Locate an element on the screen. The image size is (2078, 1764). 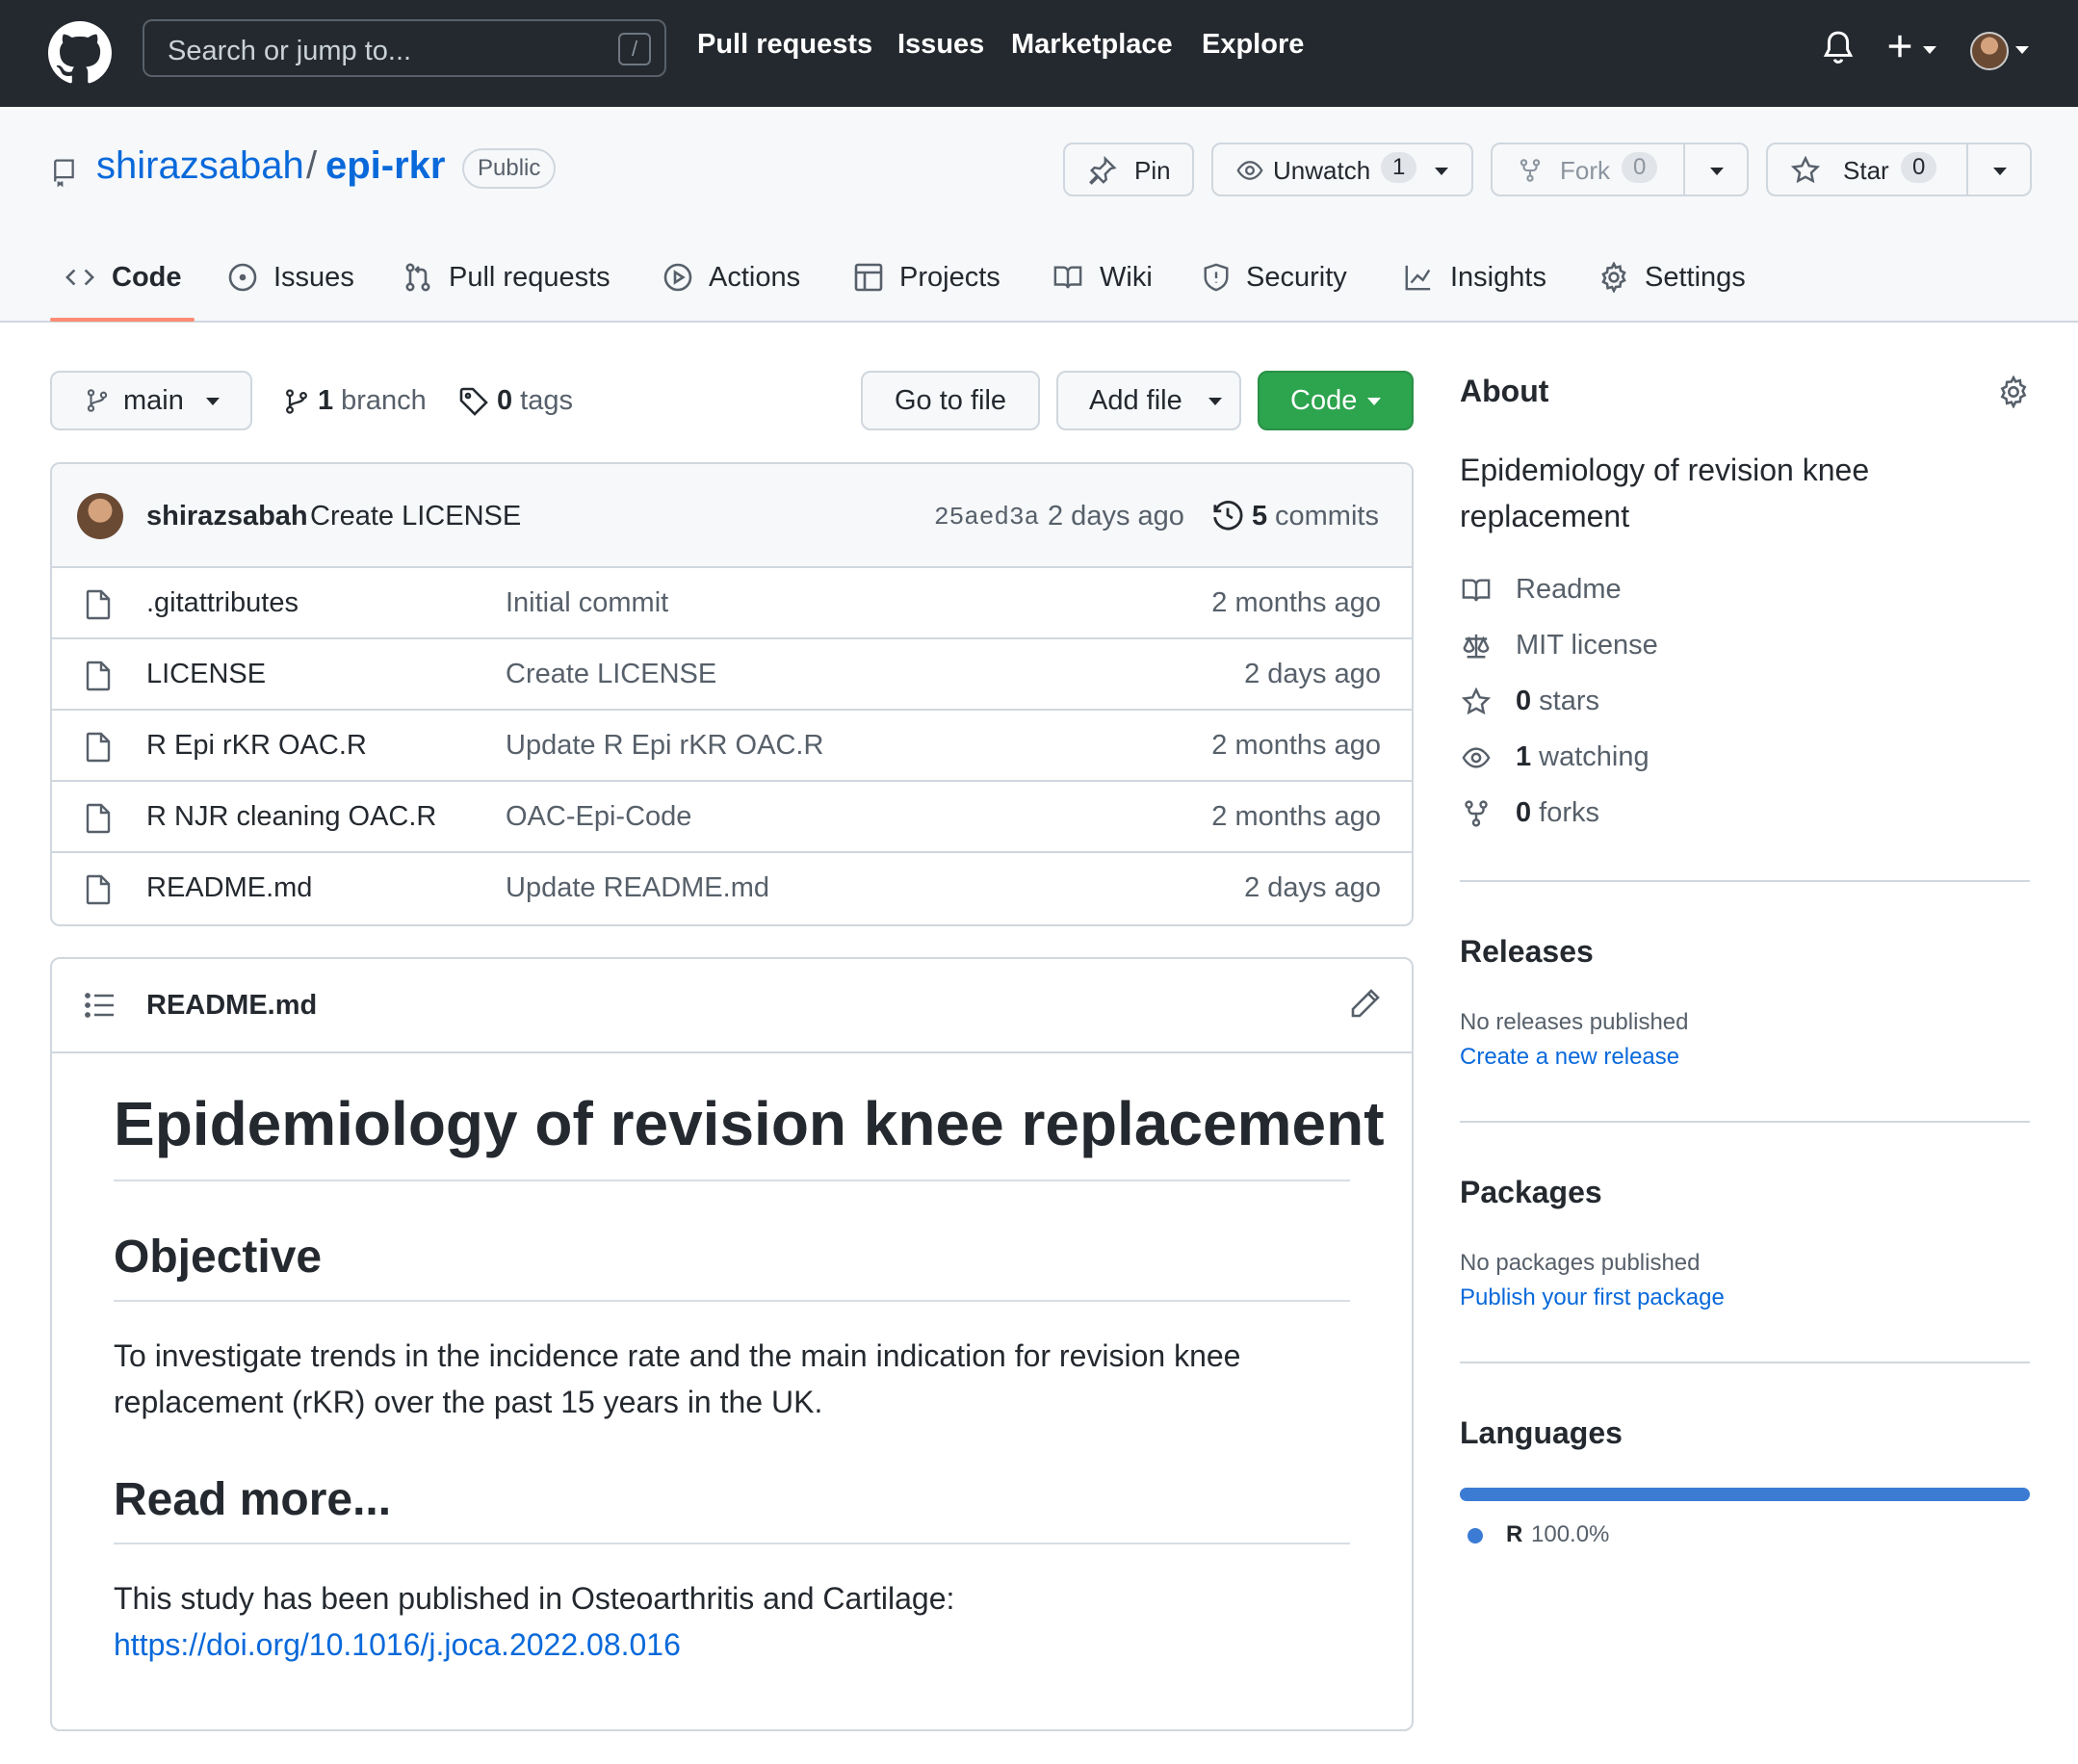
file-name: README.md is located at coordinates (229, 888).